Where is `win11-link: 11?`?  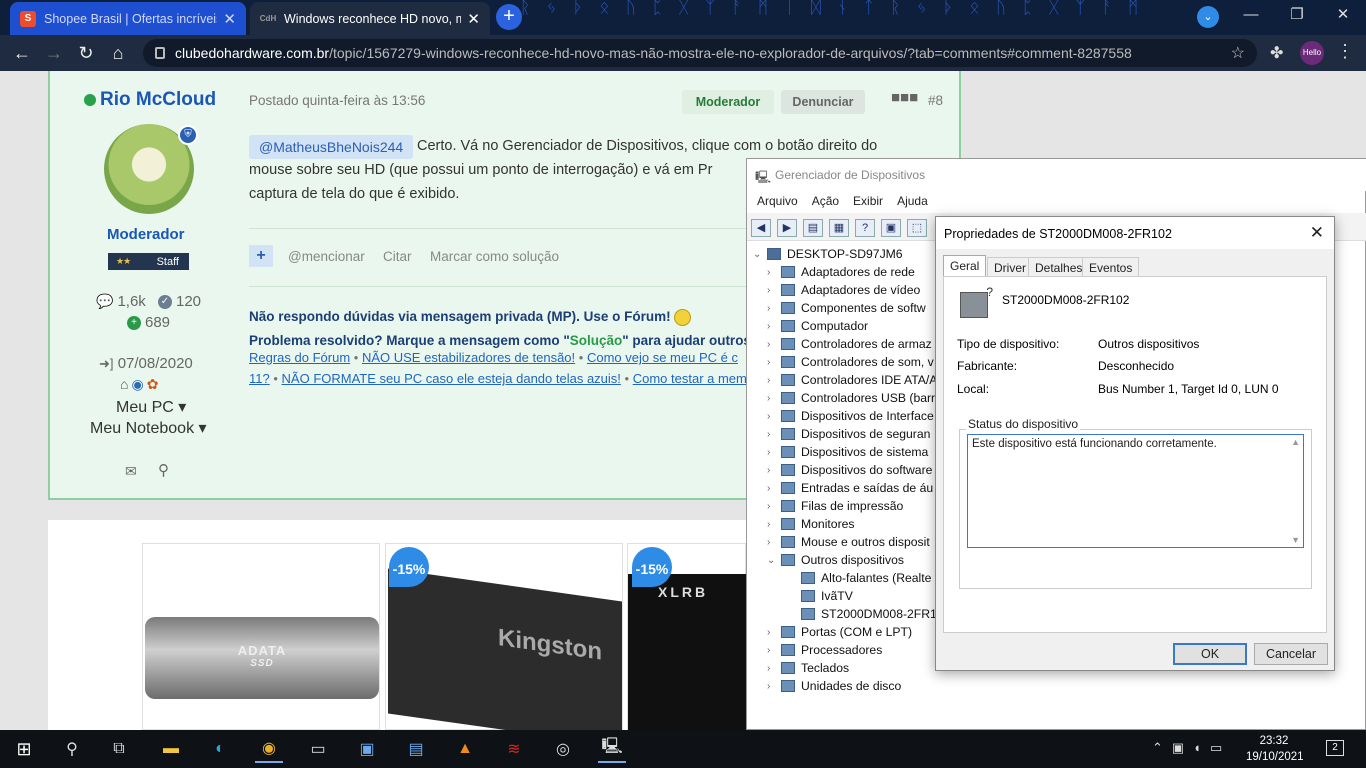
win11-link: 11? is located at coordinates (259, 378).